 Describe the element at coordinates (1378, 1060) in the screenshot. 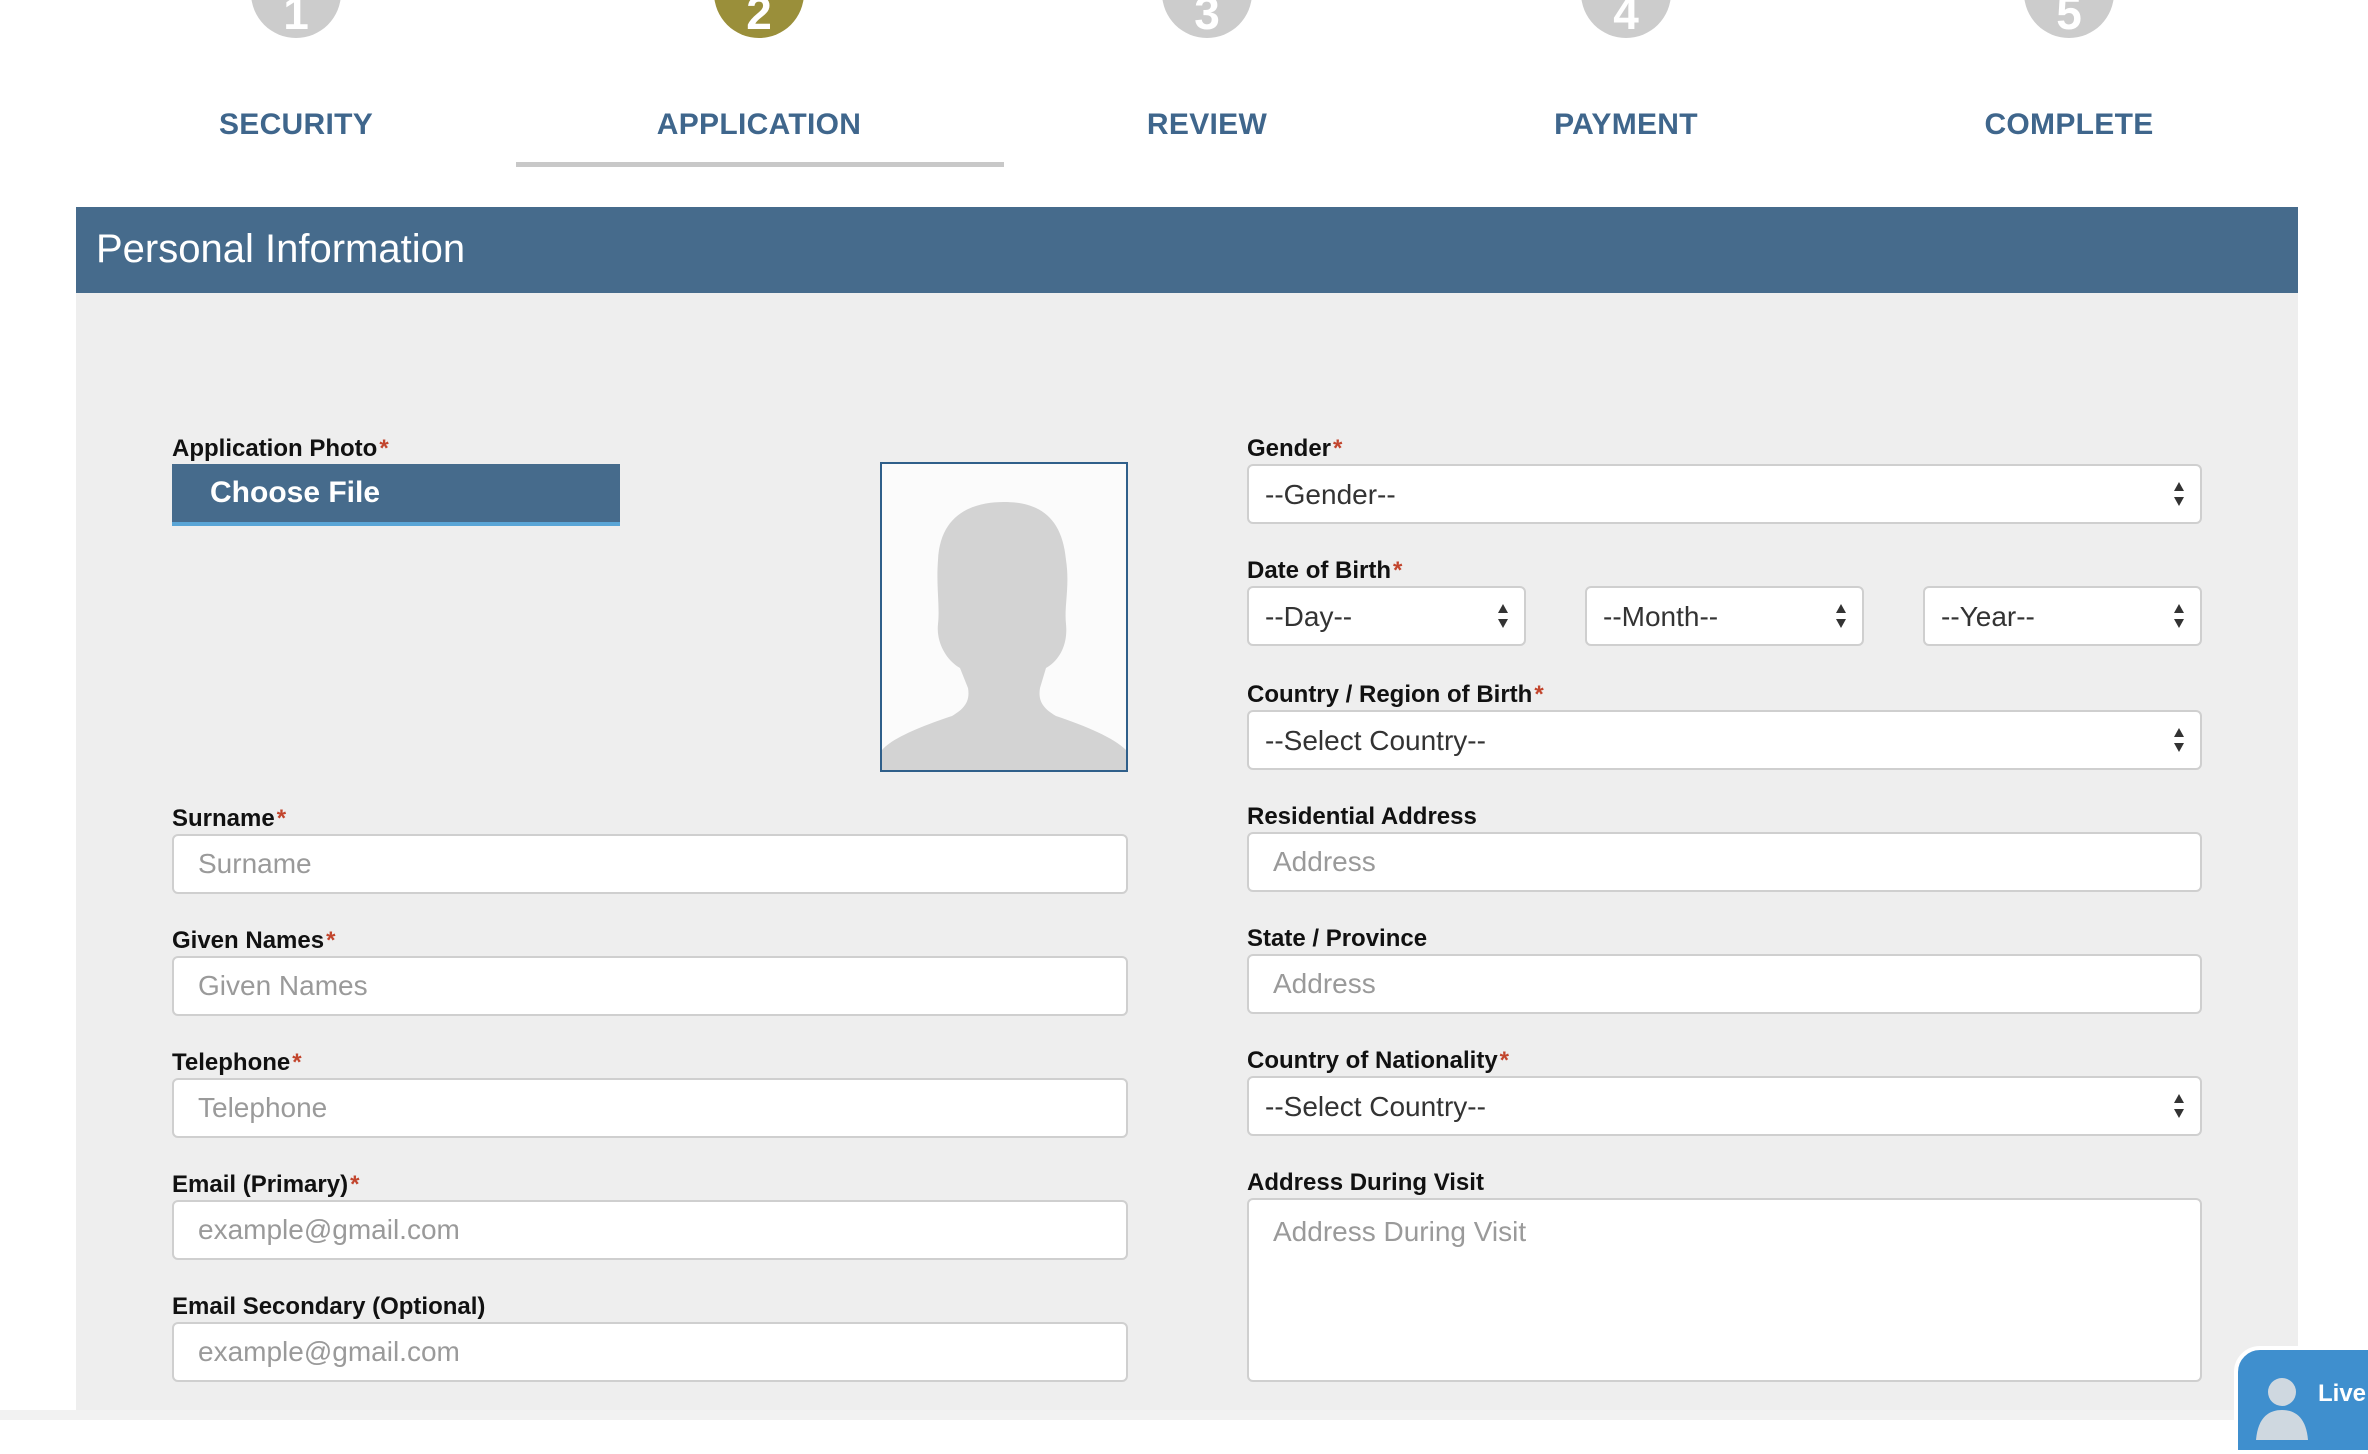

I see `nationality-label: Country of Nationality*` at that location.